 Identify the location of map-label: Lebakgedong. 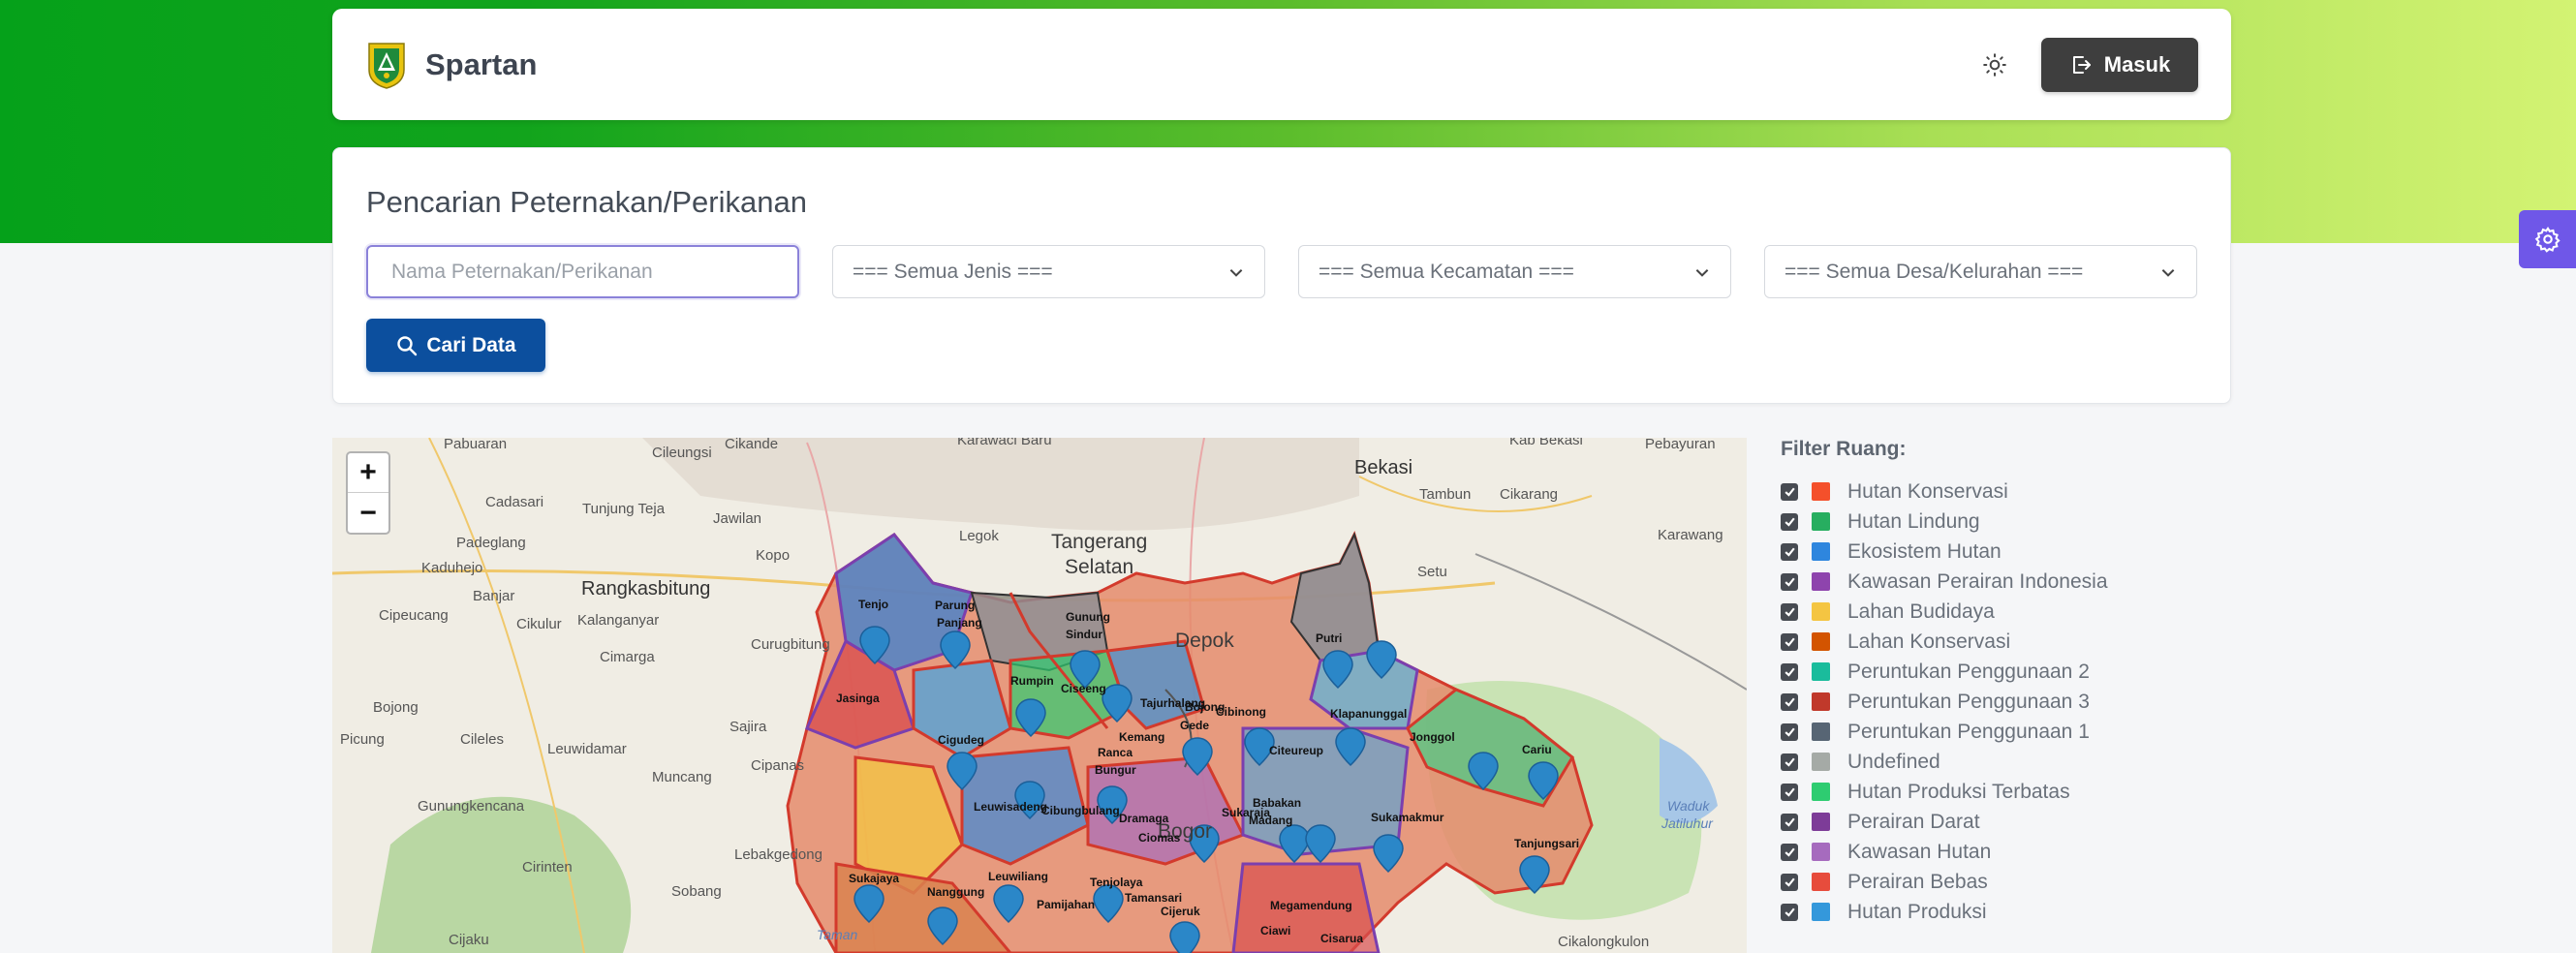
(778, 855).